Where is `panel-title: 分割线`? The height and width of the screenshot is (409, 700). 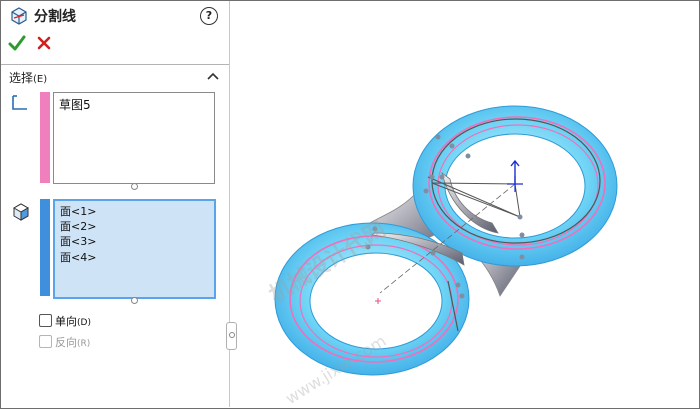 panel-title: 分割线 is located at coordinates (55, 17).